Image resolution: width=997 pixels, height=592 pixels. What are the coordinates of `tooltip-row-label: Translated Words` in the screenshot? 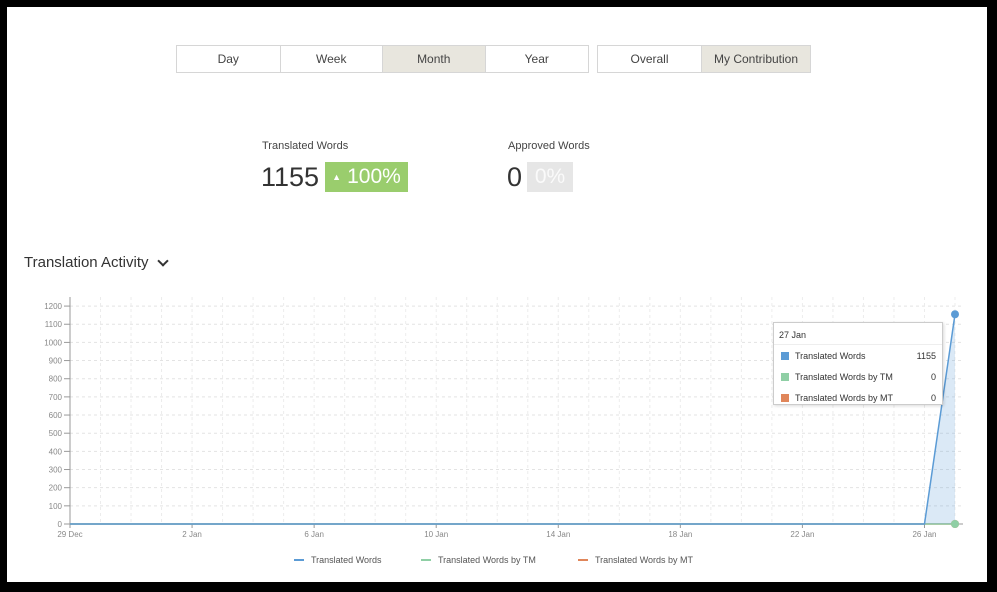 It's located at (830, 356).